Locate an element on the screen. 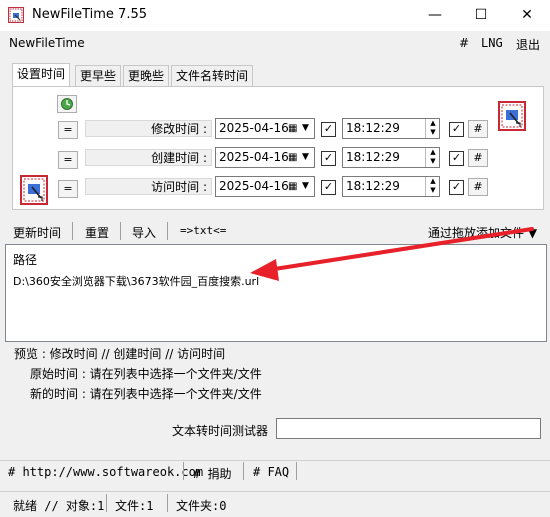 The image size is (550, 517). close-button: ✕ is located at coordinates (527, 15).